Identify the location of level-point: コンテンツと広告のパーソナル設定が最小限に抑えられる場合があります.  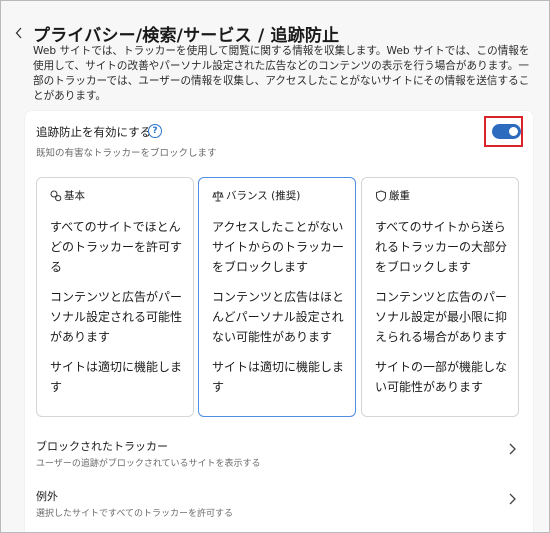
(441, 317).